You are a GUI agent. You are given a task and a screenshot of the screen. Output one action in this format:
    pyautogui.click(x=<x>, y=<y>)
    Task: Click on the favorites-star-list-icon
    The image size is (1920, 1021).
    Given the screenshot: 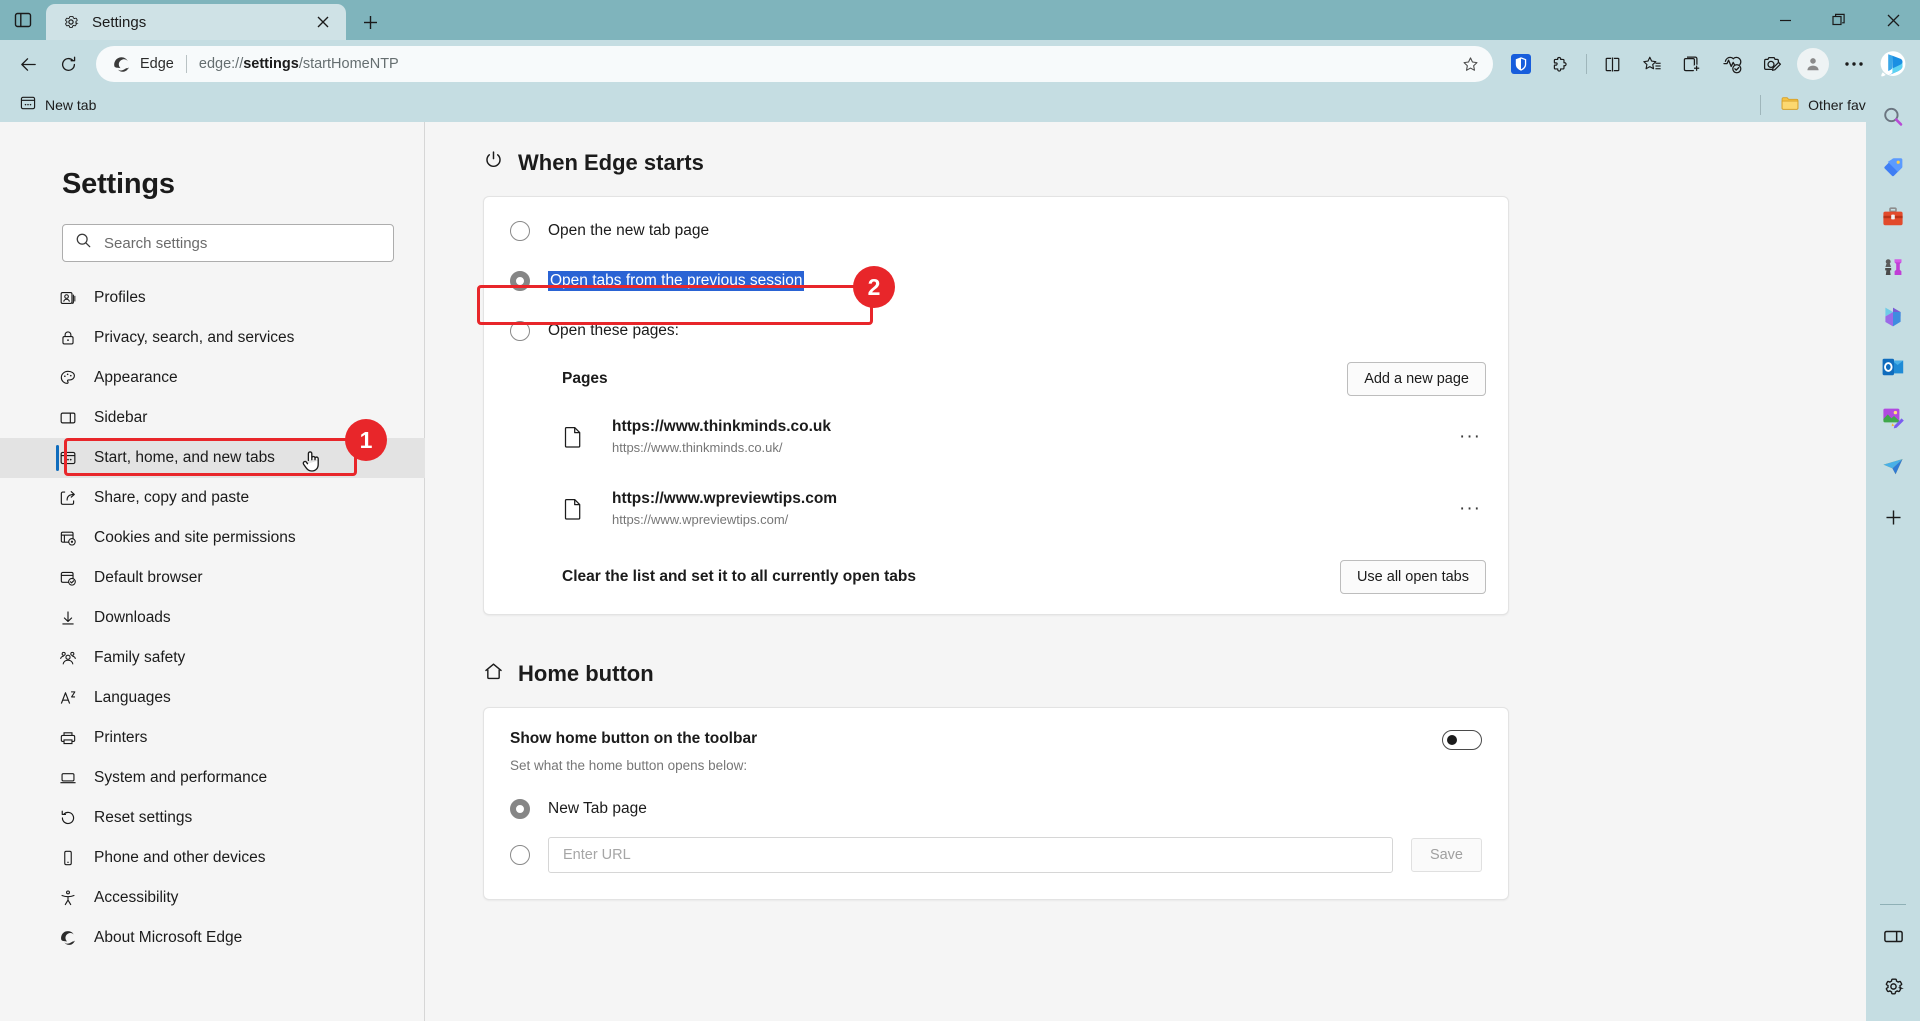 What is the action you would take?
    pyautogui.click(x=1652, y=64)
    